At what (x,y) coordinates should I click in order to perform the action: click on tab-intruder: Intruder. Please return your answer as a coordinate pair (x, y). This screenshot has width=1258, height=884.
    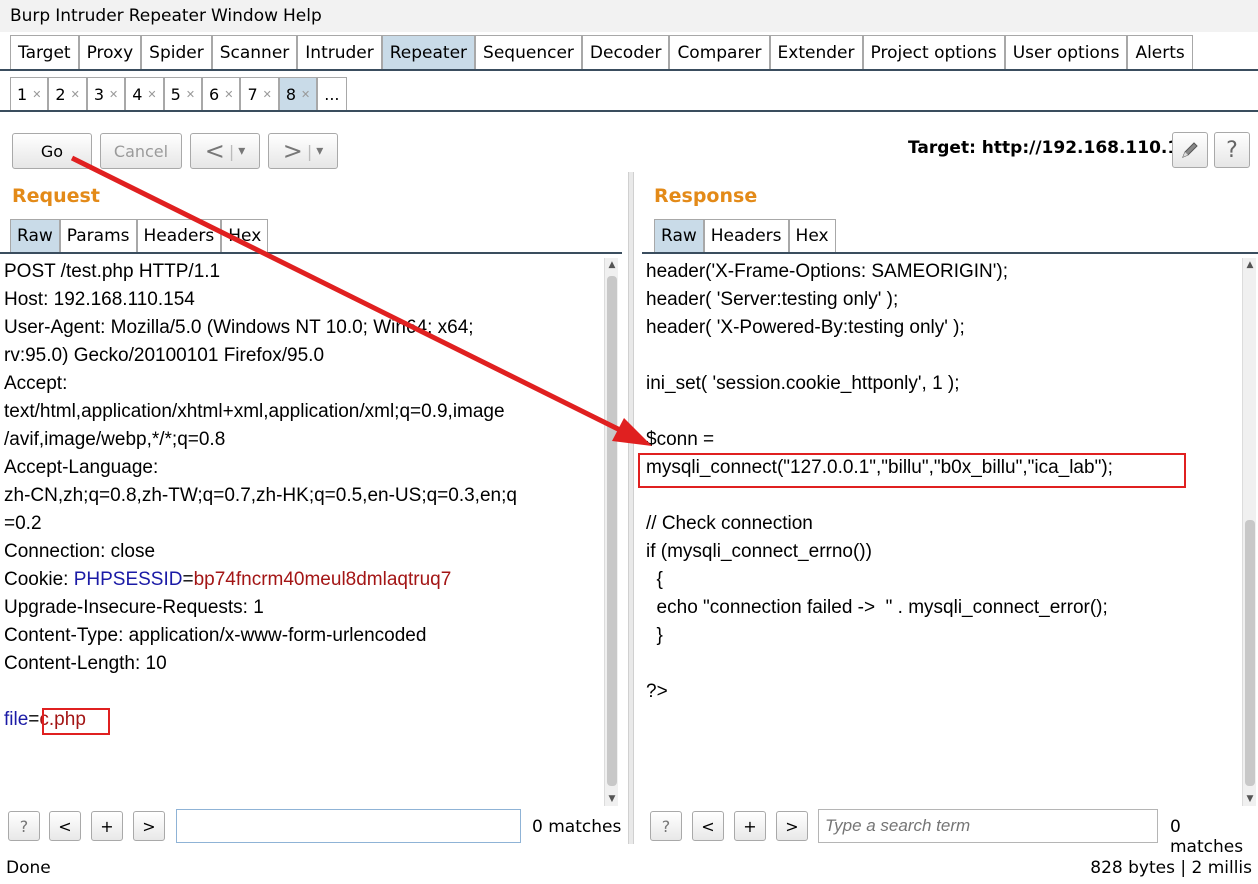
    Looking at the image, I should click on (339, 52).